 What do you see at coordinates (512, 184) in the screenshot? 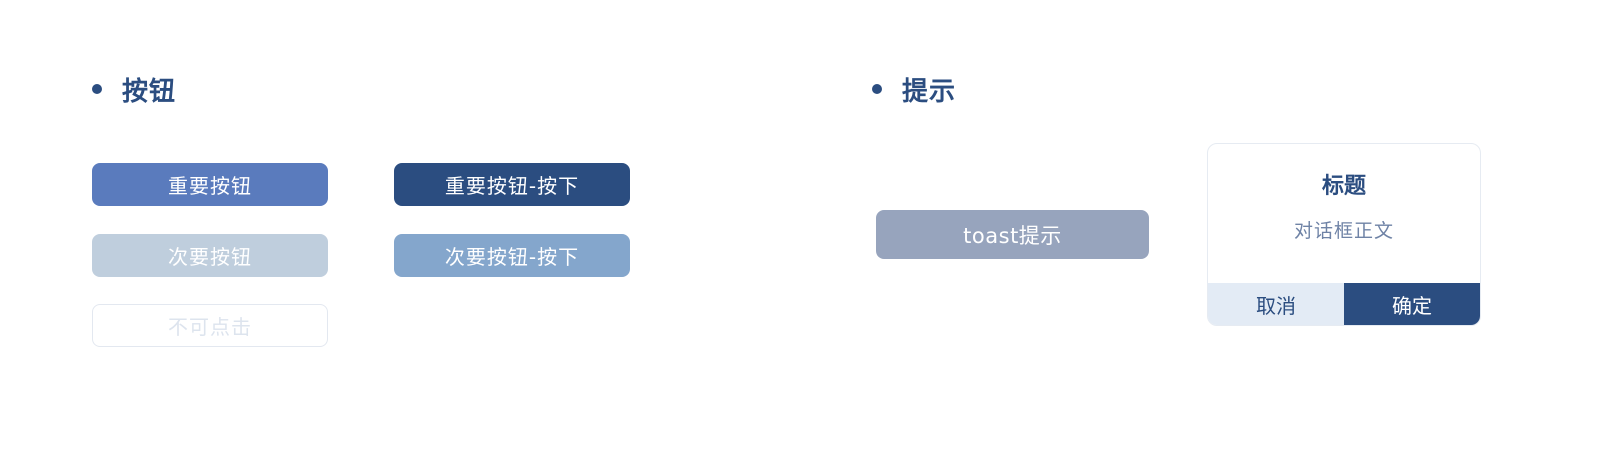
I see `primary-button-pressed: 重要按钮-按下` at bounding box center [512, 184].